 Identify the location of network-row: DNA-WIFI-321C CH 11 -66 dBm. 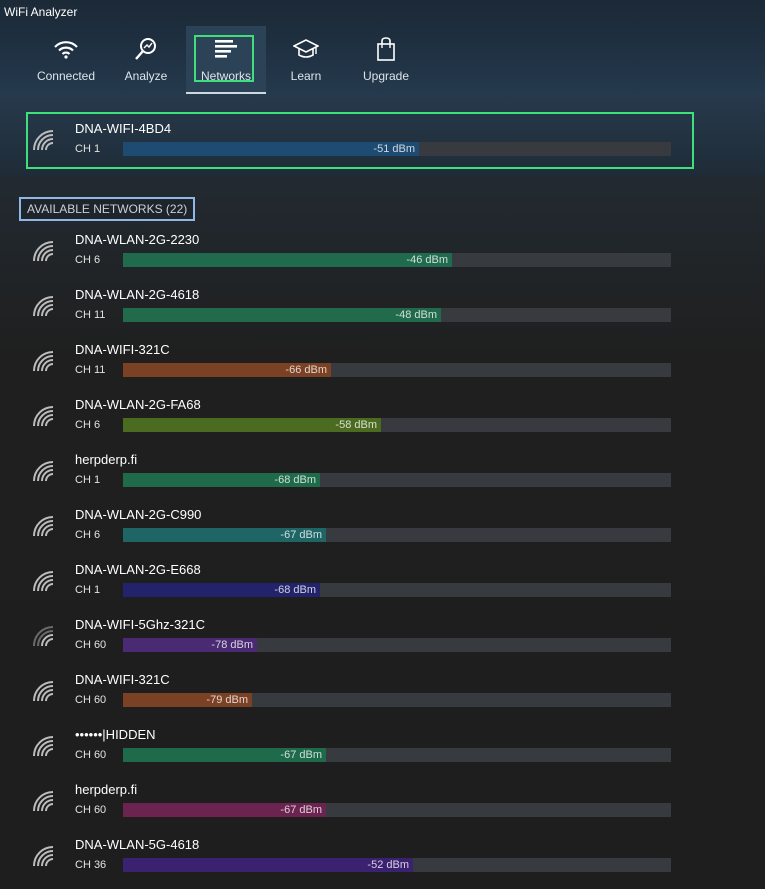
(382, 366).